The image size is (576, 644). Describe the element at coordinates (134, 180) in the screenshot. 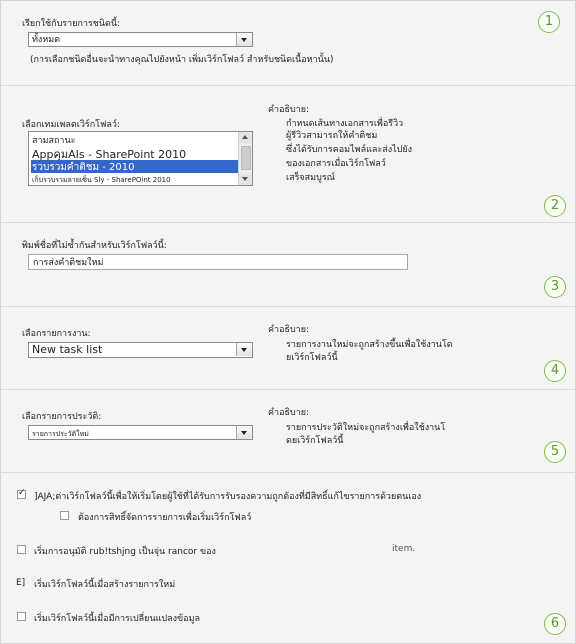

I see `template-option: เก็บรวบรวมลายเซ็น Sly - SharePOint 2010` at that location.